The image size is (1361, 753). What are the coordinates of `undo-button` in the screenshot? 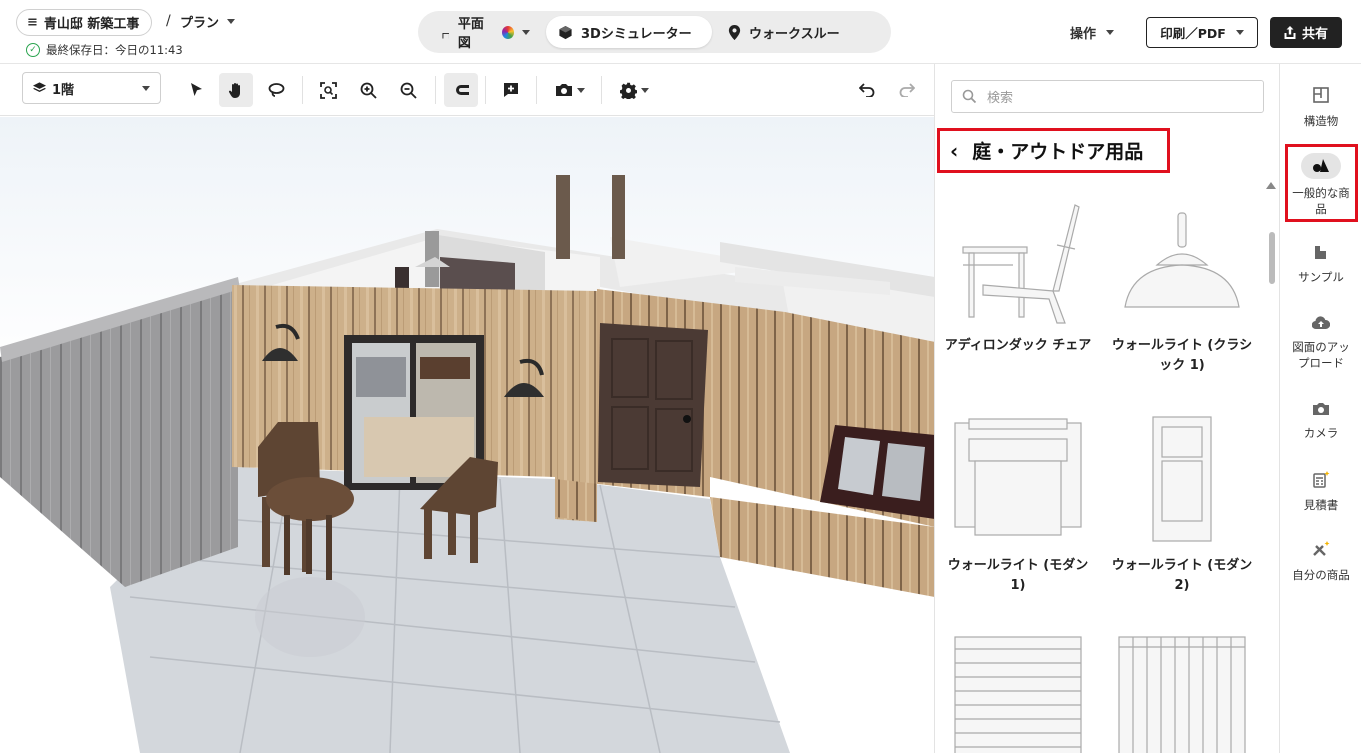 It's located at (867, 90).